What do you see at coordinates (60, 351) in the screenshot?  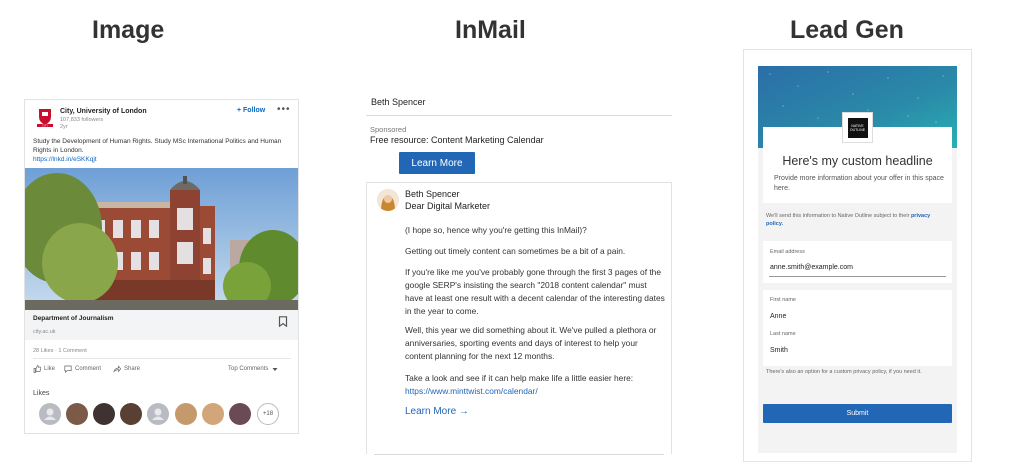 I see `reaction-counts: 28 Likes · 1 Comment` at bounding box center [60, 351].